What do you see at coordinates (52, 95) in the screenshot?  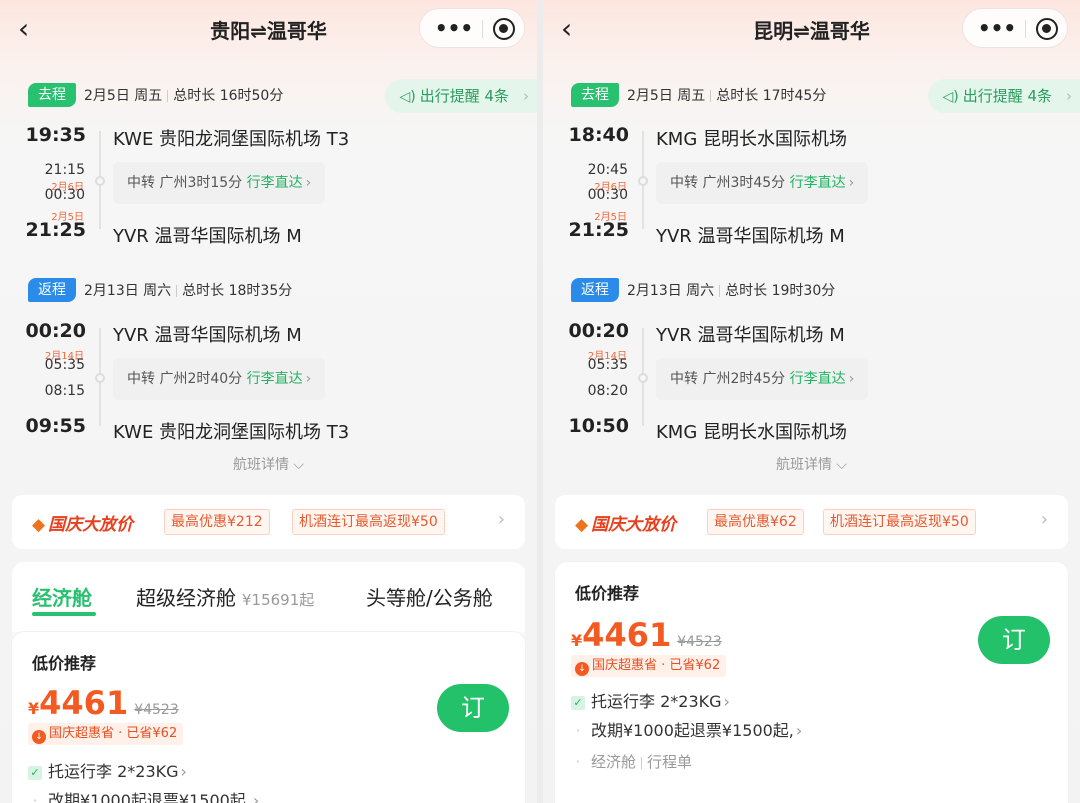 I see `outbound-tag: 去程` at bounding box center [52, 95].